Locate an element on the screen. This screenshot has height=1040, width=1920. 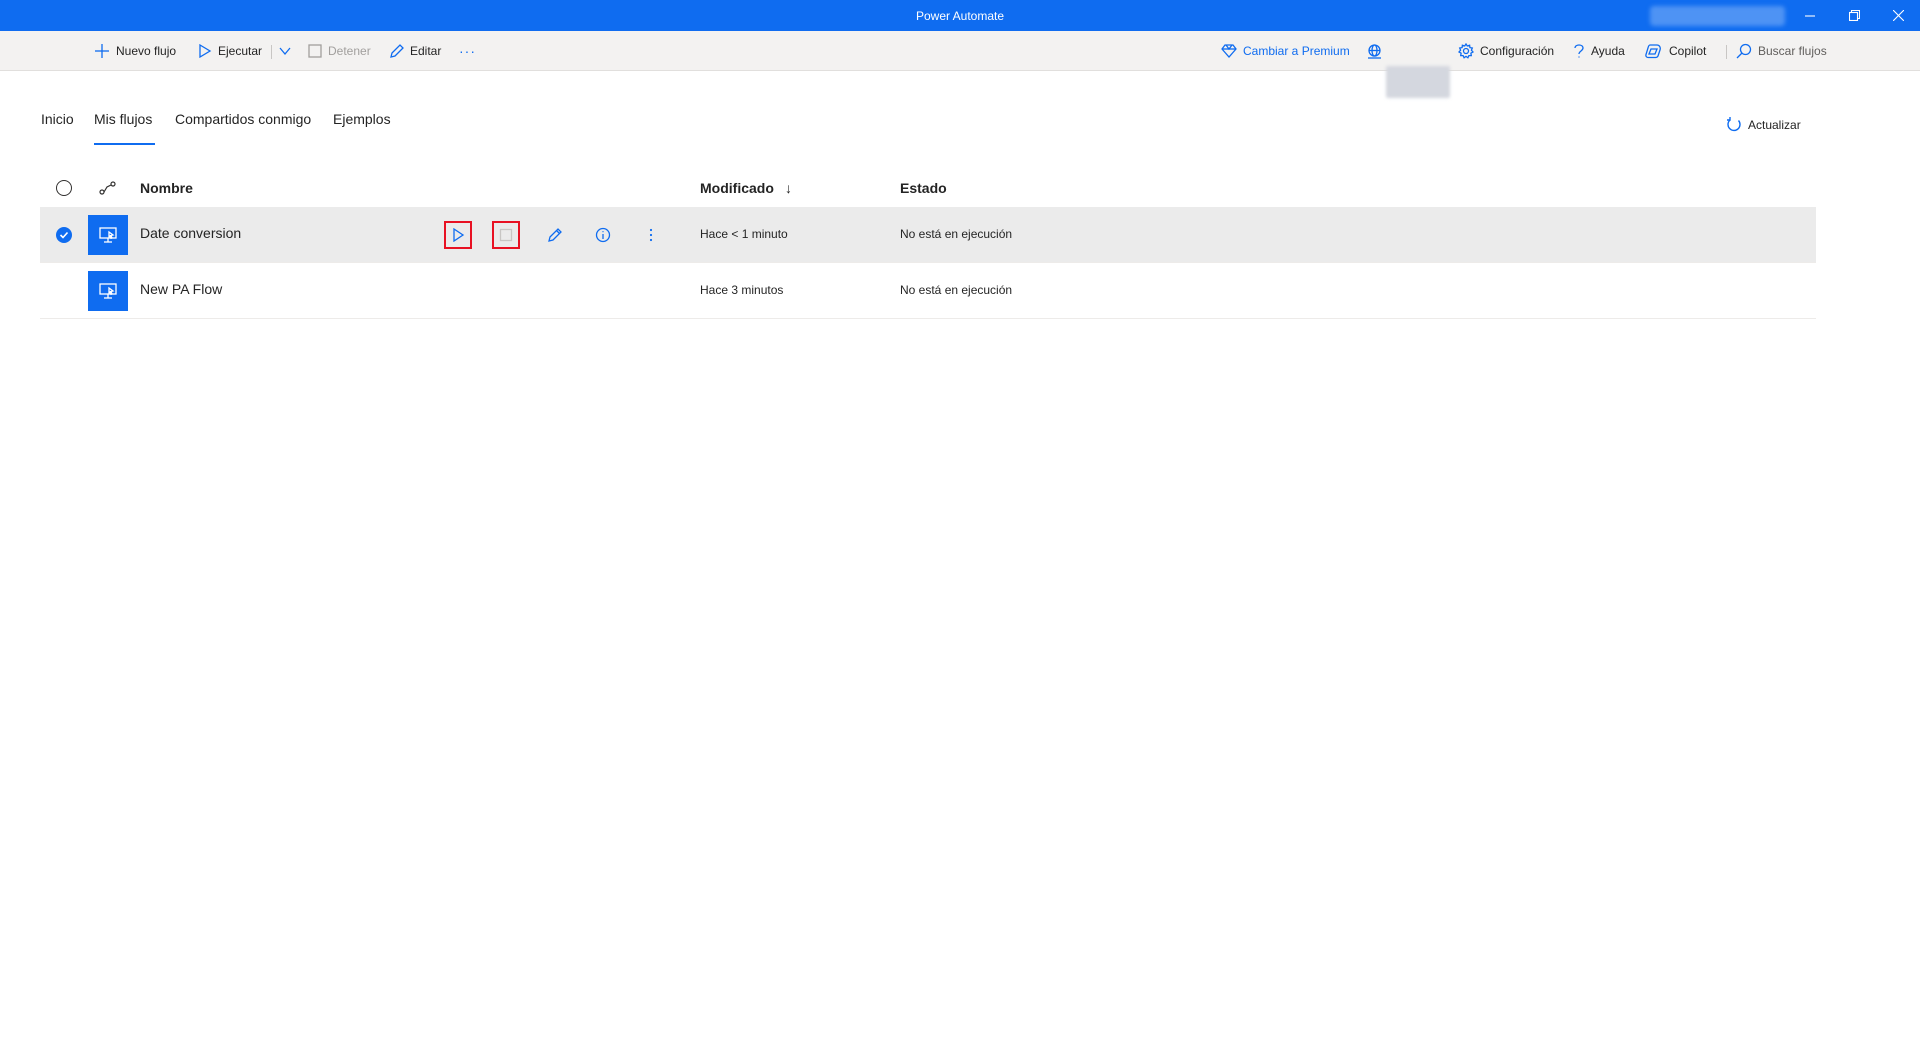
more-label: ··· is located at coordinates (467, 51).